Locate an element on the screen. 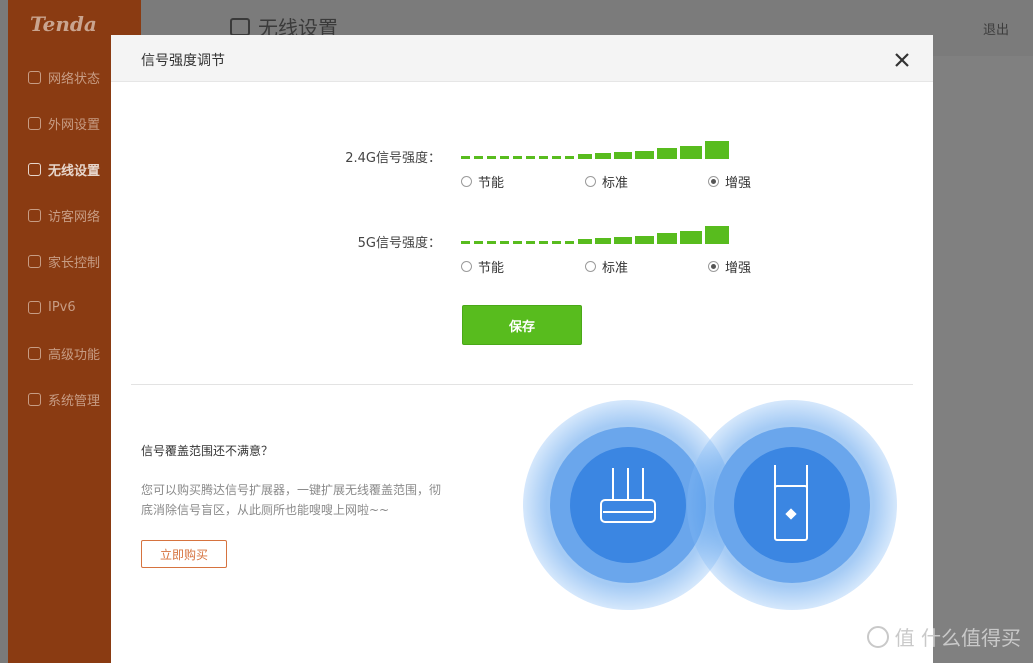 This screenshot has height=663, width=1033. dialog-header: 信号强度调节 is located at coordinates (522, 58).